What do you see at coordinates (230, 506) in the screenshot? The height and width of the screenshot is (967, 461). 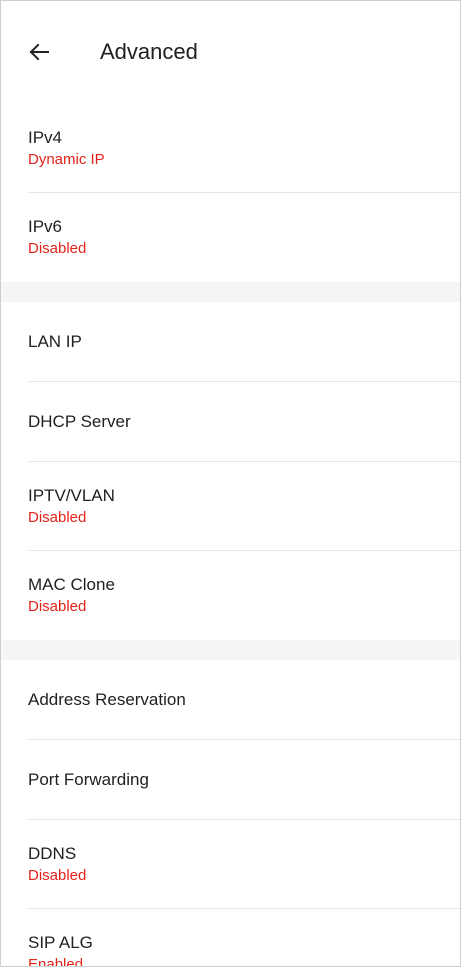 I see `list-item-iptv-vlan: IPTV/VLAN Disabled` at bounding box center [230, 506].